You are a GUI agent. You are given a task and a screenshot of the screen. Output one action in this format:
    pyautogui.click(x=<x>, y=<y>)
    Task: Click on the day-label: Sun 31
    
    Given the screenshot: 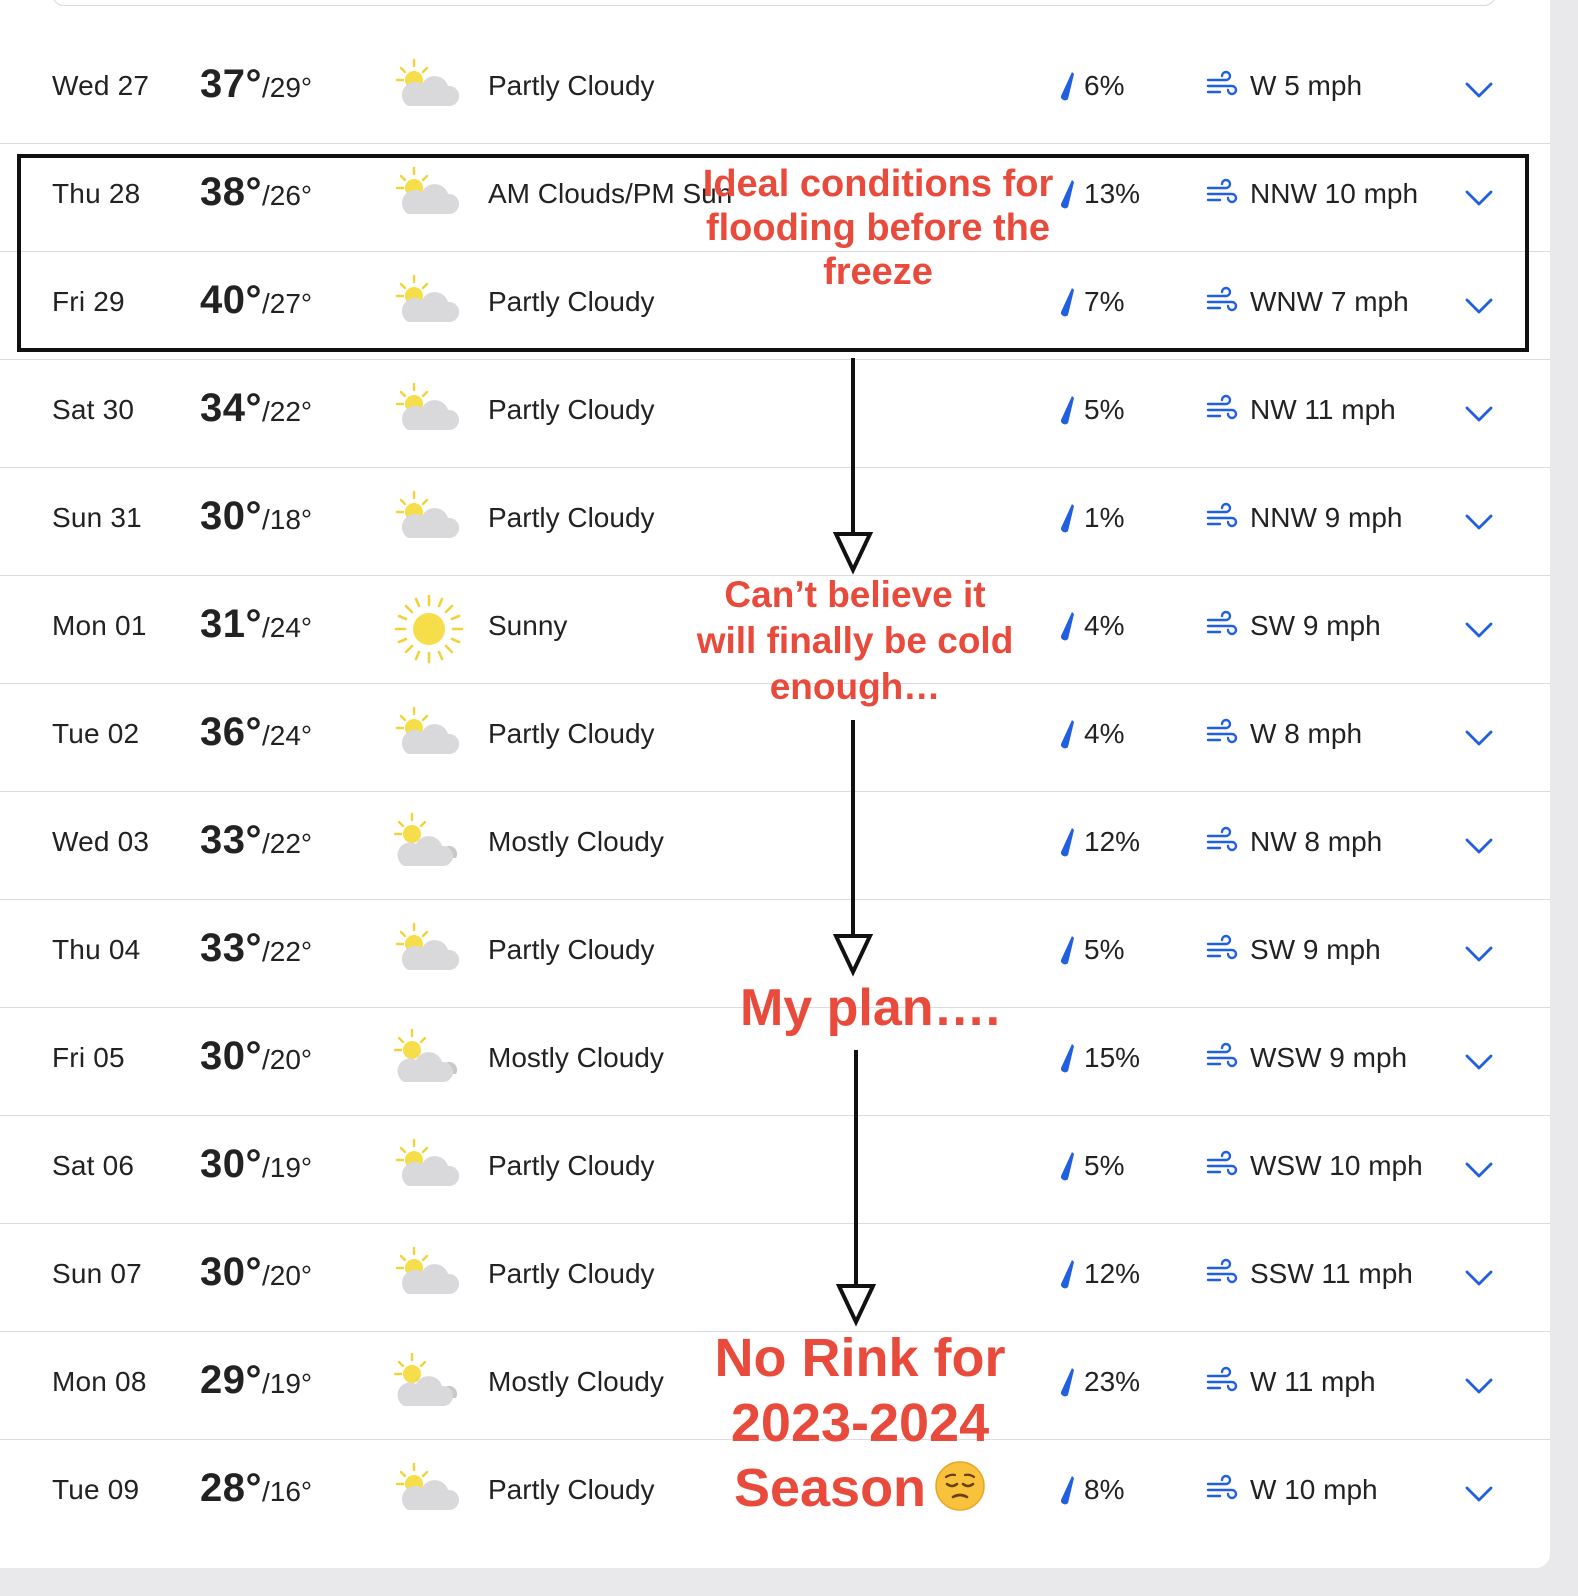 What is the action you would take?
    pyautogui.click(x=97, y=517)
    